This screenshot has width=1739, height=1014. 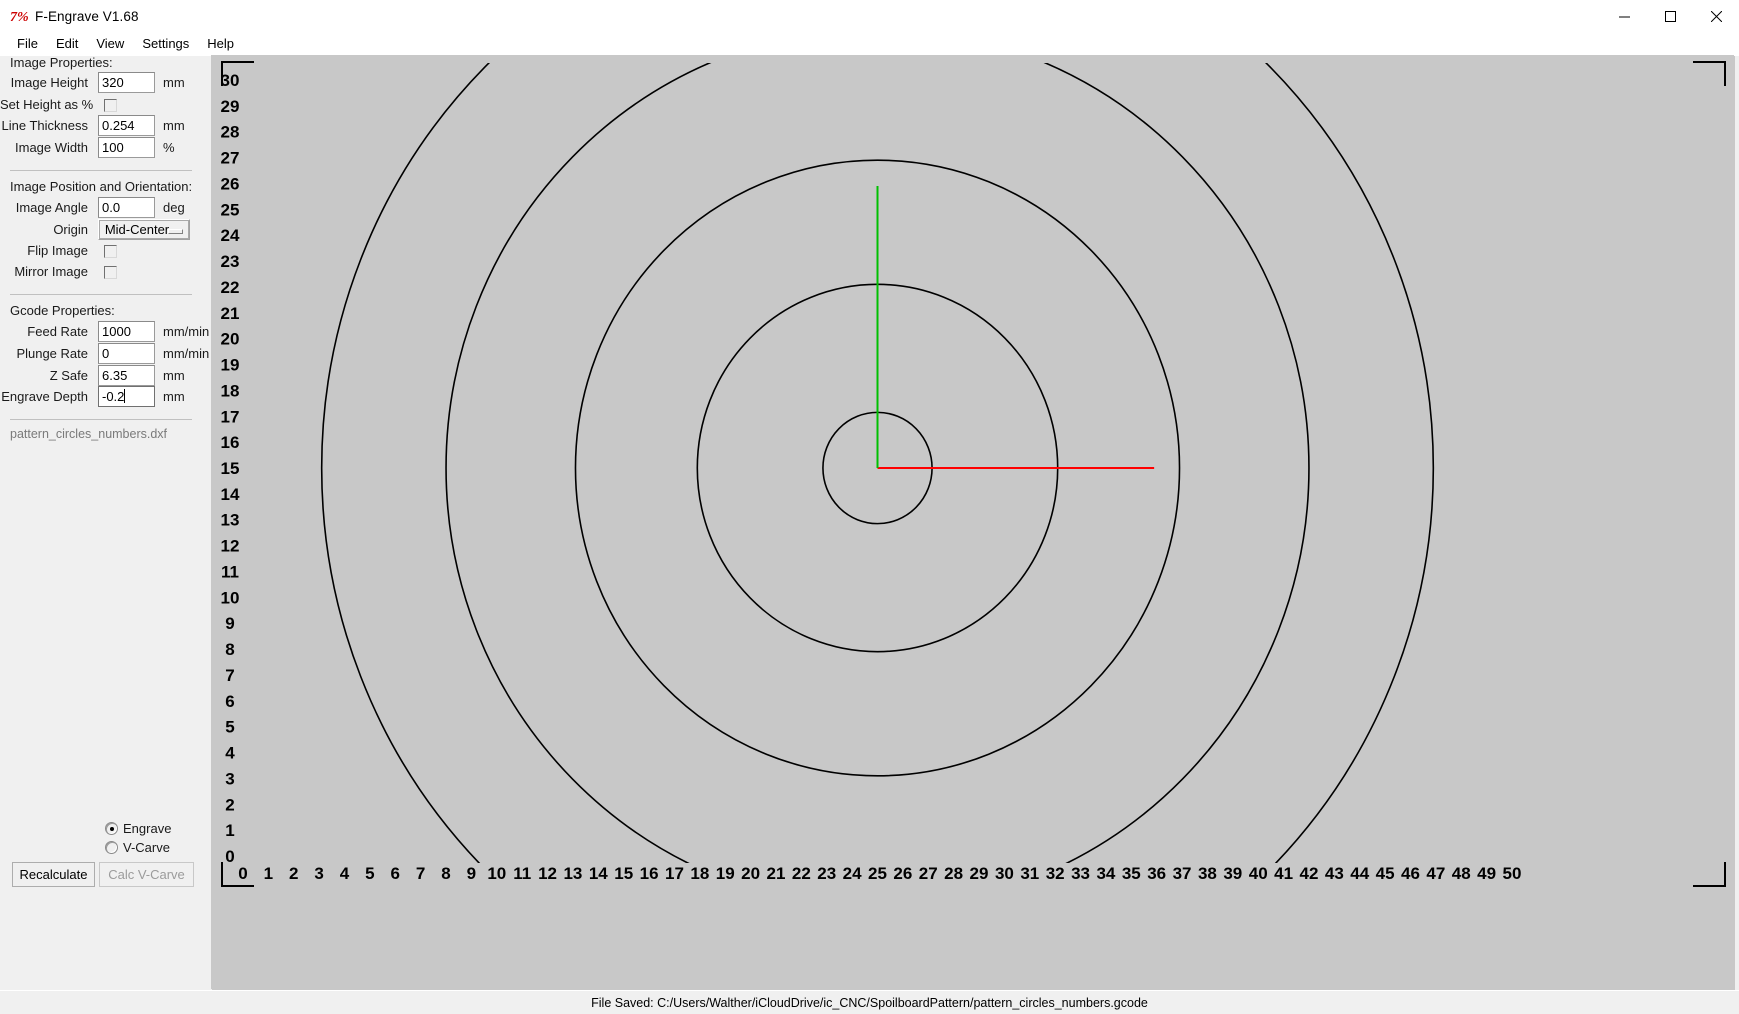 I want to click on image-angle-input: 0.0, so click(x=126, y=207).